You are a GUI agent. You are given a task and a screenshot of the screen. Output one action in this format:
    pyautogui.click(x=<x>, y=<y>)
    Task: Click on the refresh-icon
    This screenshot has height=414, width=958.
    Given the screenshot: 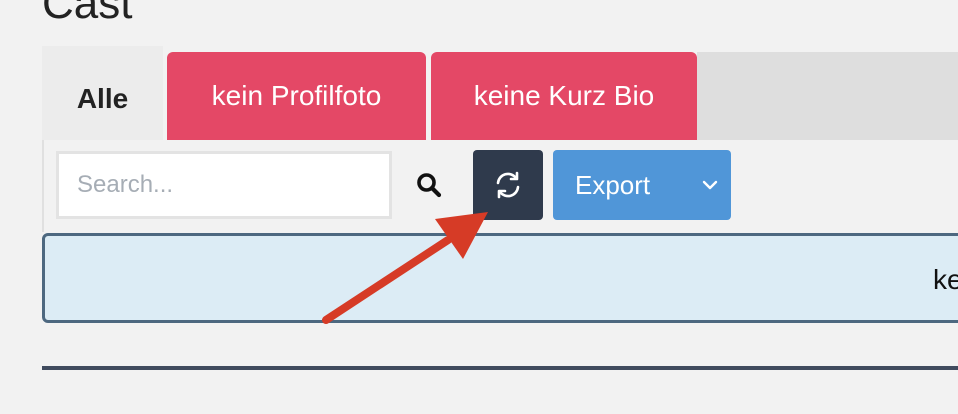 What is the action you would take?
    pyautogui.click(x=508, y=185)
    